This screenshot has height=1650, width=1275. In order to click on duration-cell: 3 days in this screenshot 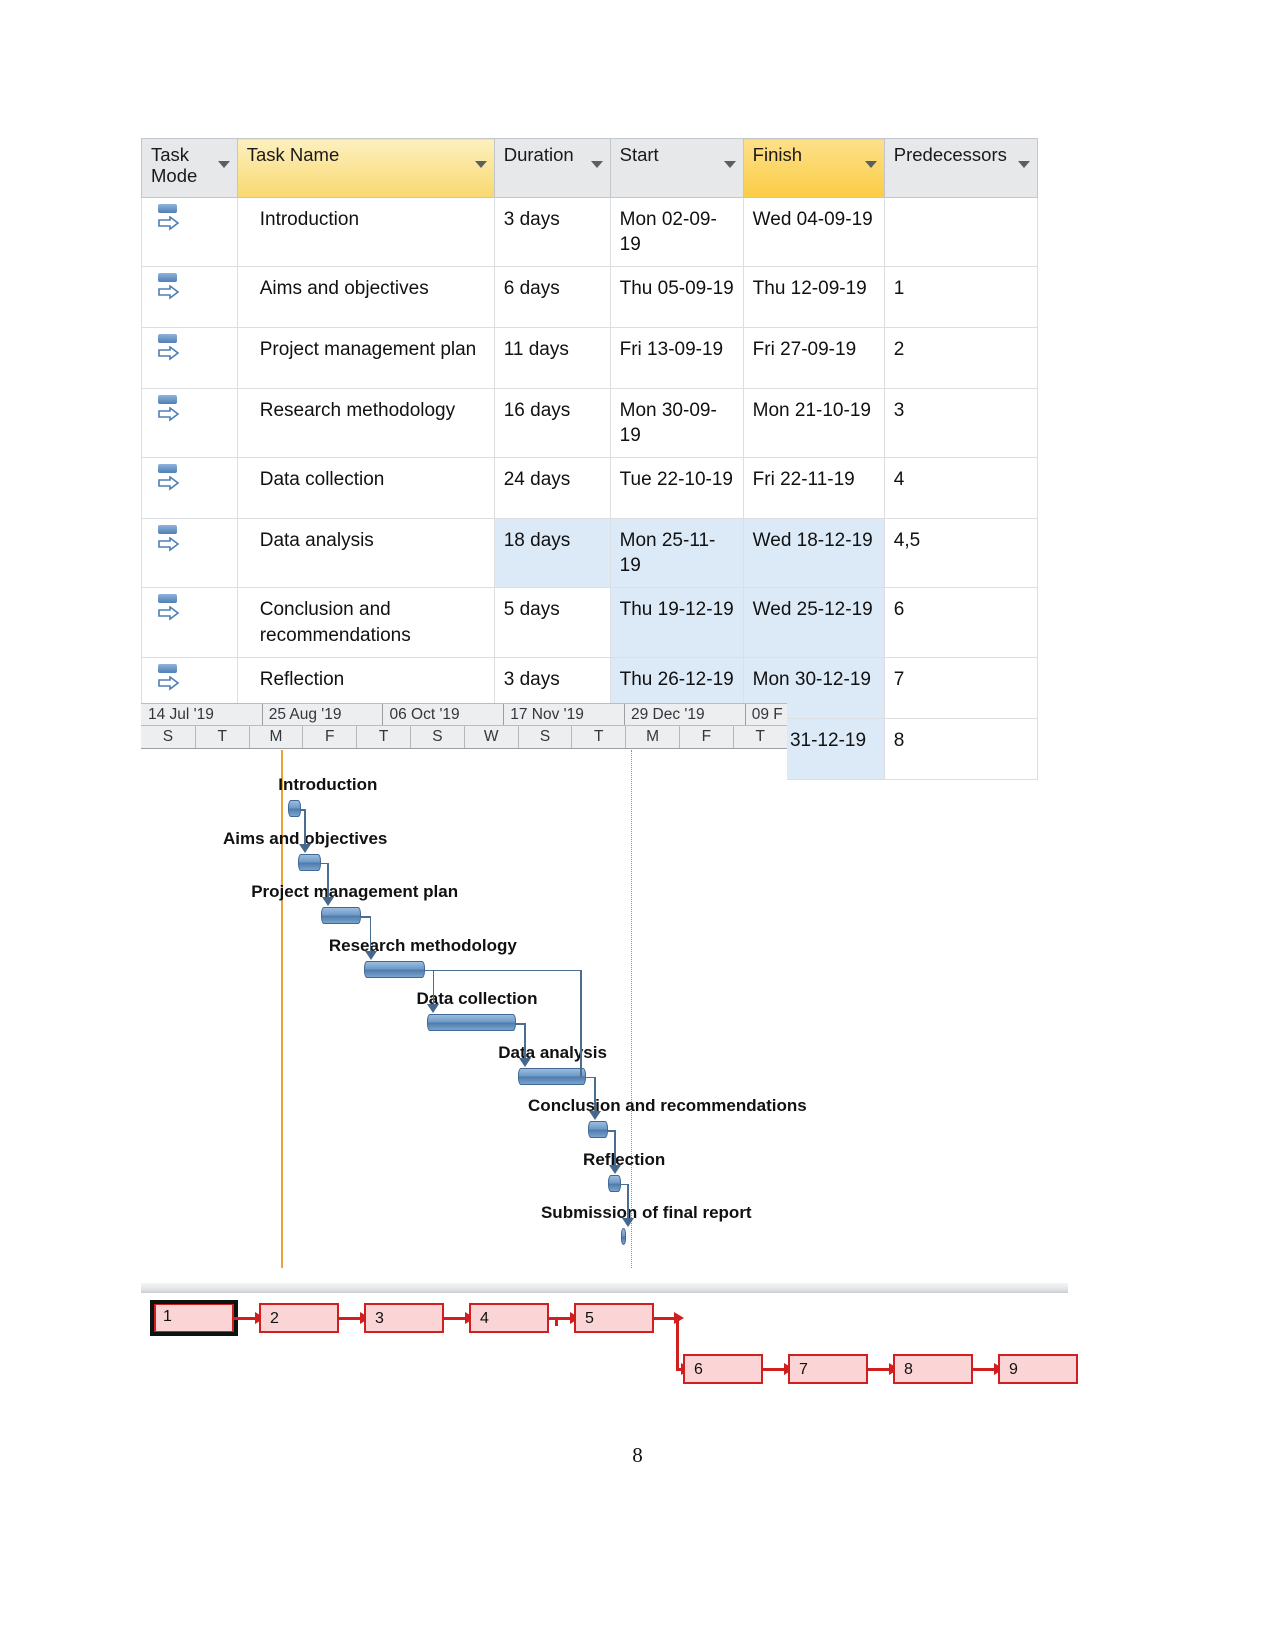, I will do `click(552, 232)`.